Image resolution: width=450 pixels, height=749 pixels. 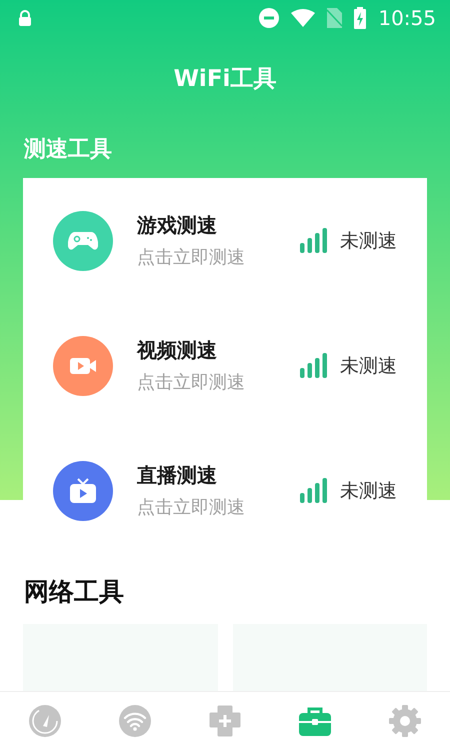 What do you see at coordinates (225, 240) in the screenshot?
I see `speed-test-row: 游戏测速 点击立即测速 未测速` at bounding box center [225, 240].